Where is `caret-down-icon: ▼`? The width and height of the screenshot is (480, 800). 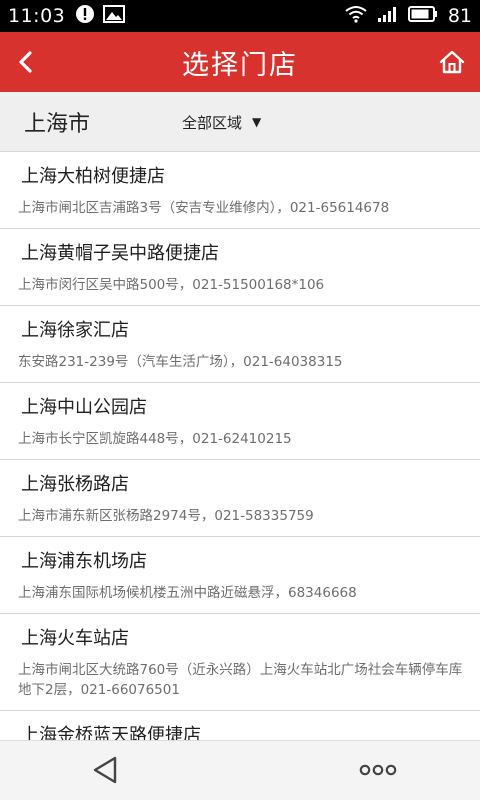 caret-down-icon: ▼ is located at coordinates (257, 122).